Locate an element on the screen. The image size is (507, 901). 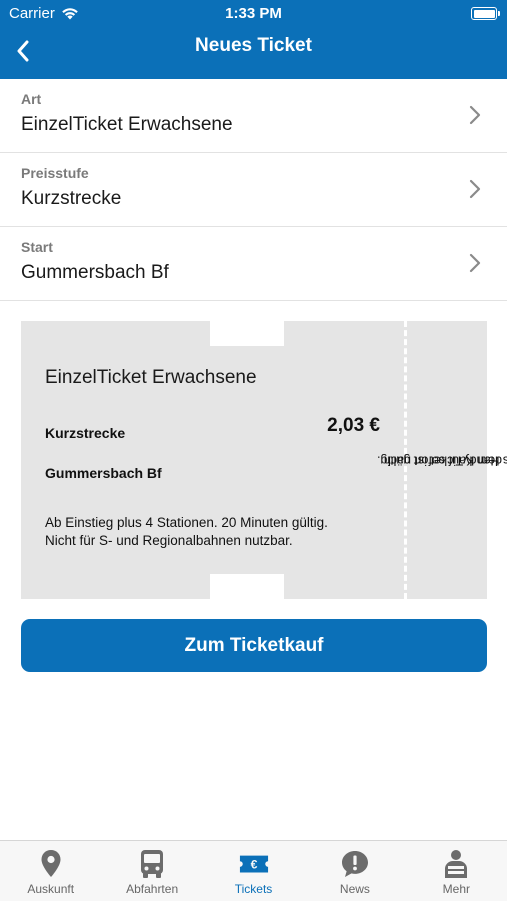
ticket-start: Gummersbach Bf is located at coordinates (103, 473).